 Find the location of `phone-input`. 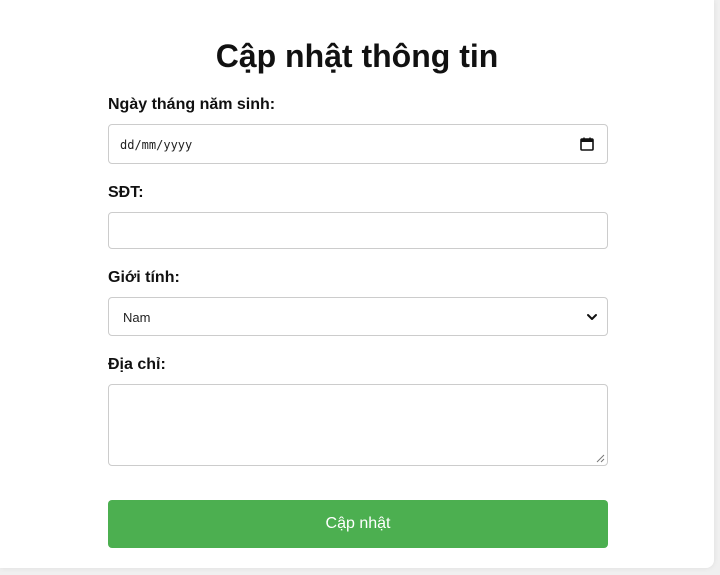

phone-input is located at coordinates (358, 230).